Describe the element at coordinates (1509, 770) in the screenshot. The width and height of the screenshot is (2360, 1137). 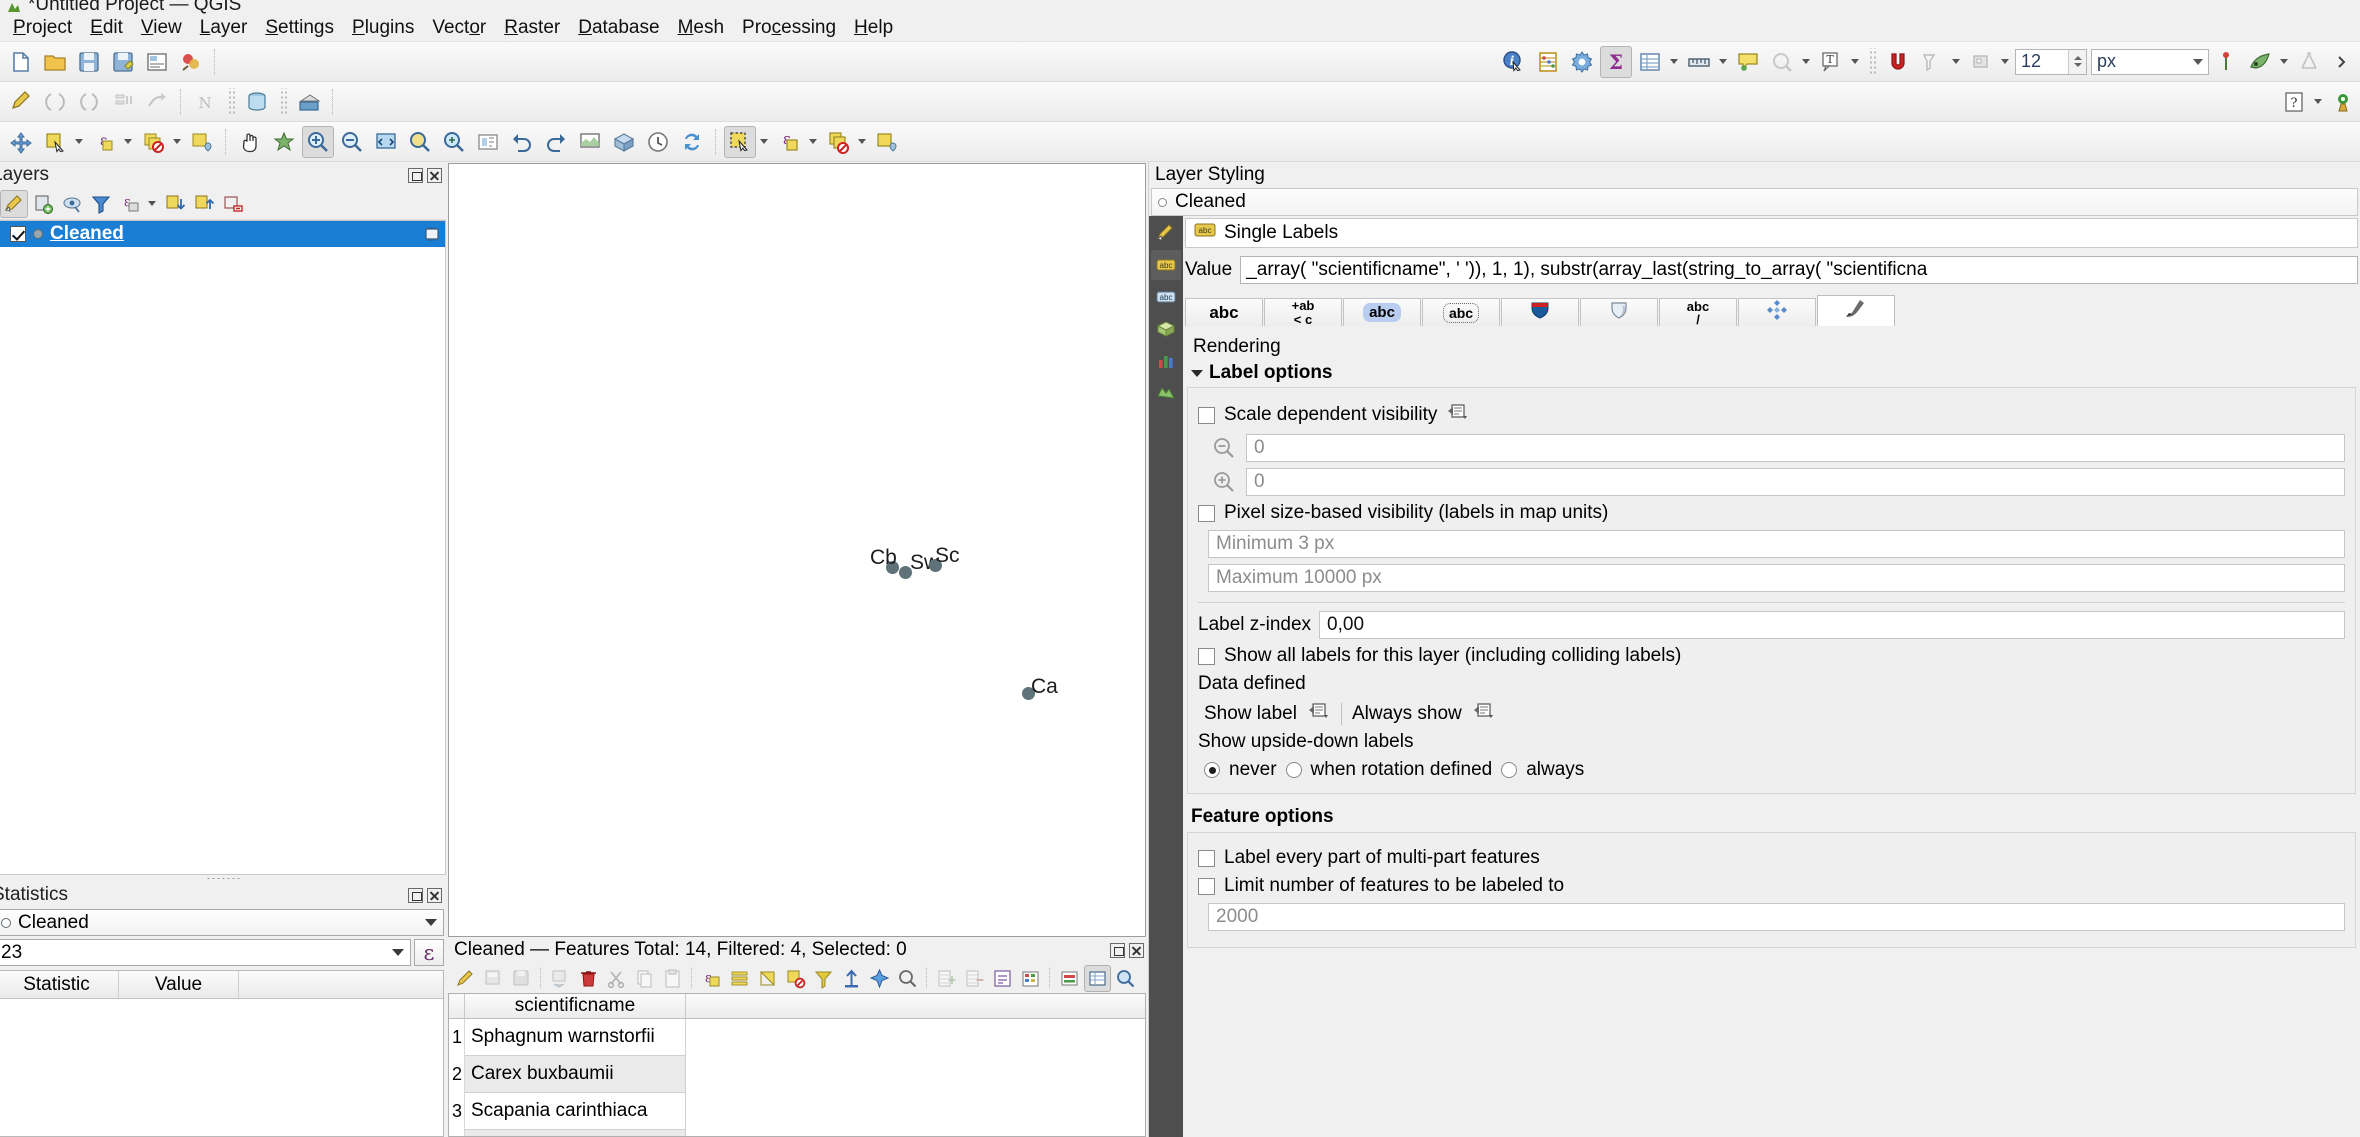
I see `radio-always` at that location.